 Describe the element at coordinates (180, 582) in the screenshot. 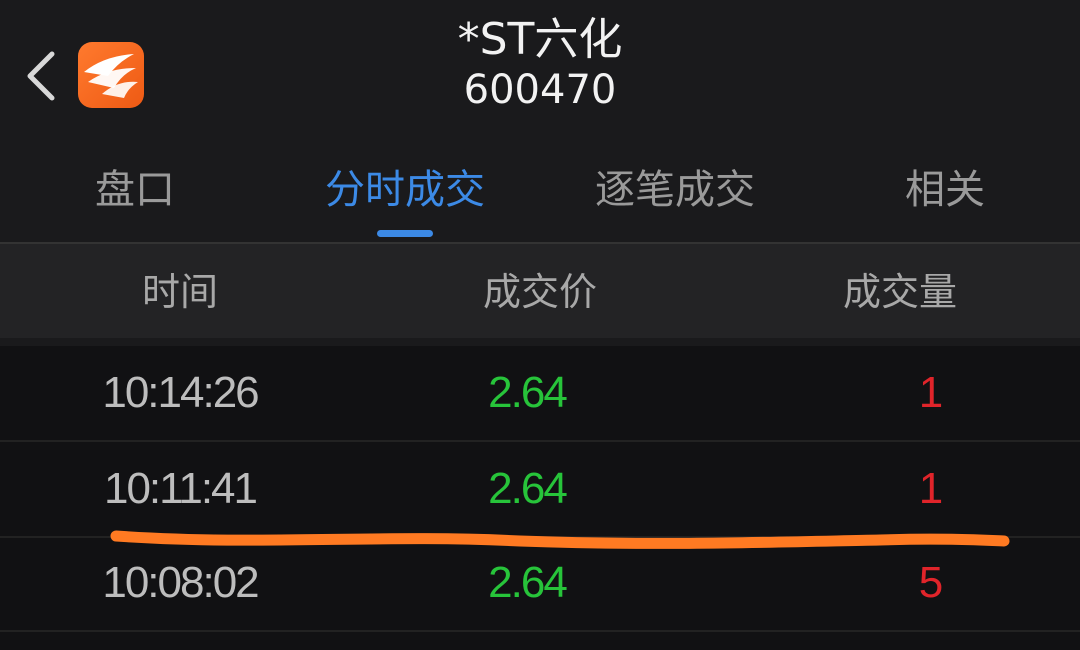

I see `trade-time: 10:08:02` at that location.